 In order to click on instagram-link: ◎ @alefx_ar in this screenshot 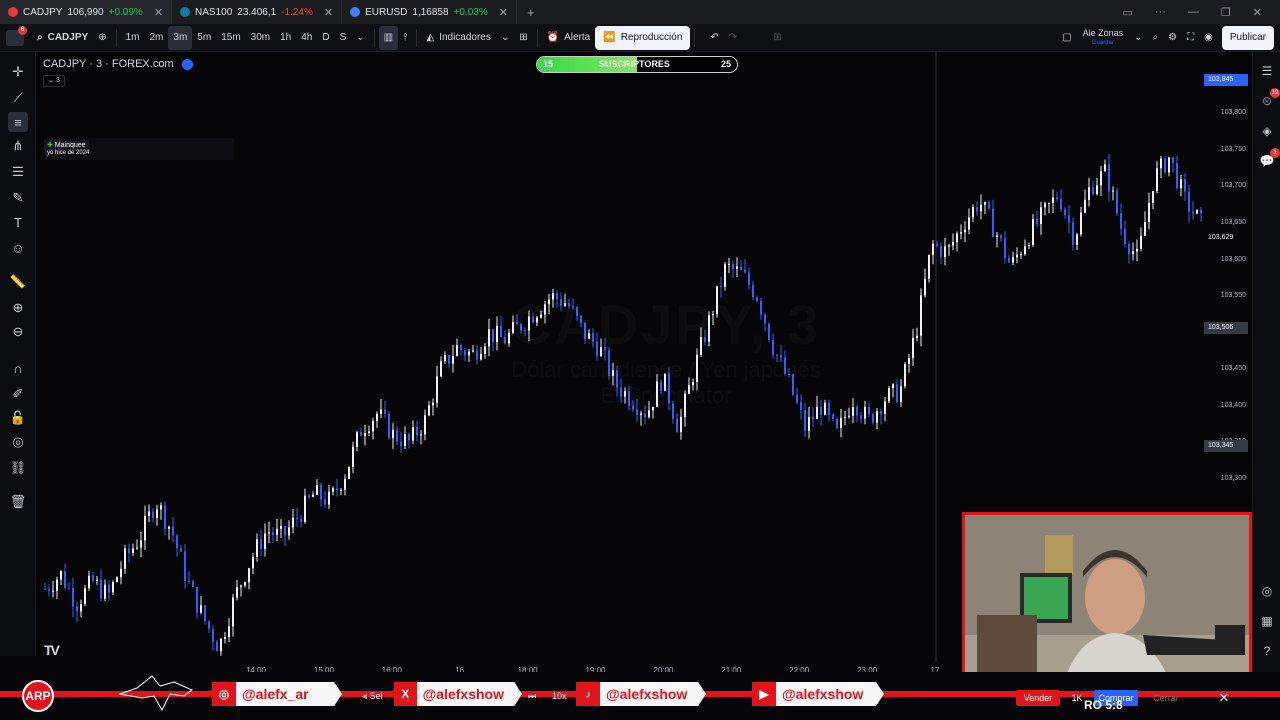, I will do `click(277, 694)`.